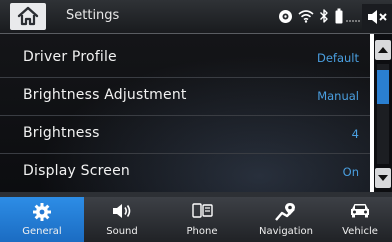 The width and height of the screenshot is (392, 242). What do you see at coordinates (185, 59) in the screenshot?
I see `list-item-driver-profile: Driver Profile Default` at bounding box center [185, 59].